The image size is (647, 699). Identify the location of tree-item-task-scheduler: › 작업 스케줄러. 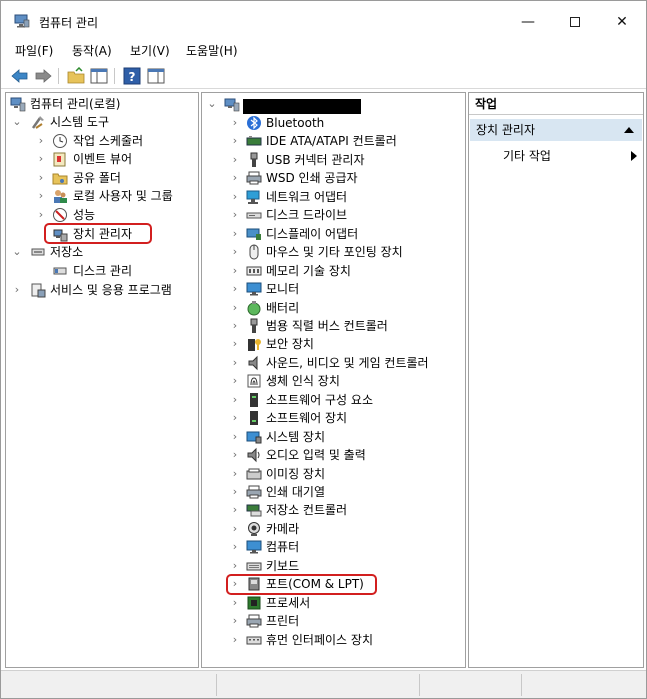
(102, 141).